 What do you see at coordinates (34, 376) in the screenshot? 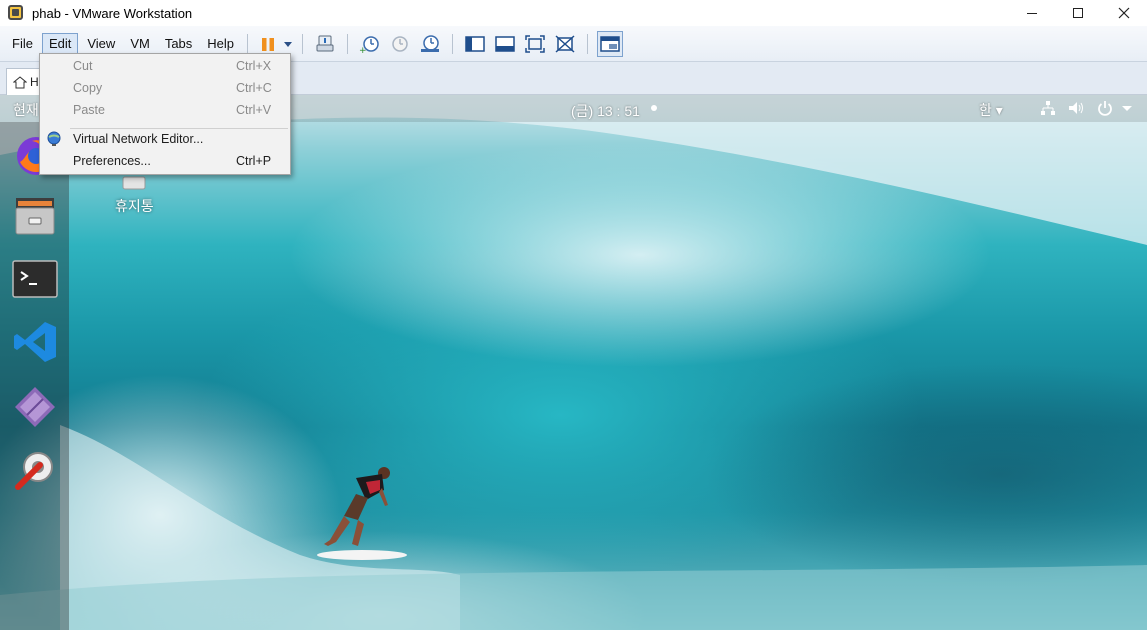
I see `dock` at bounding box center [34, 376].